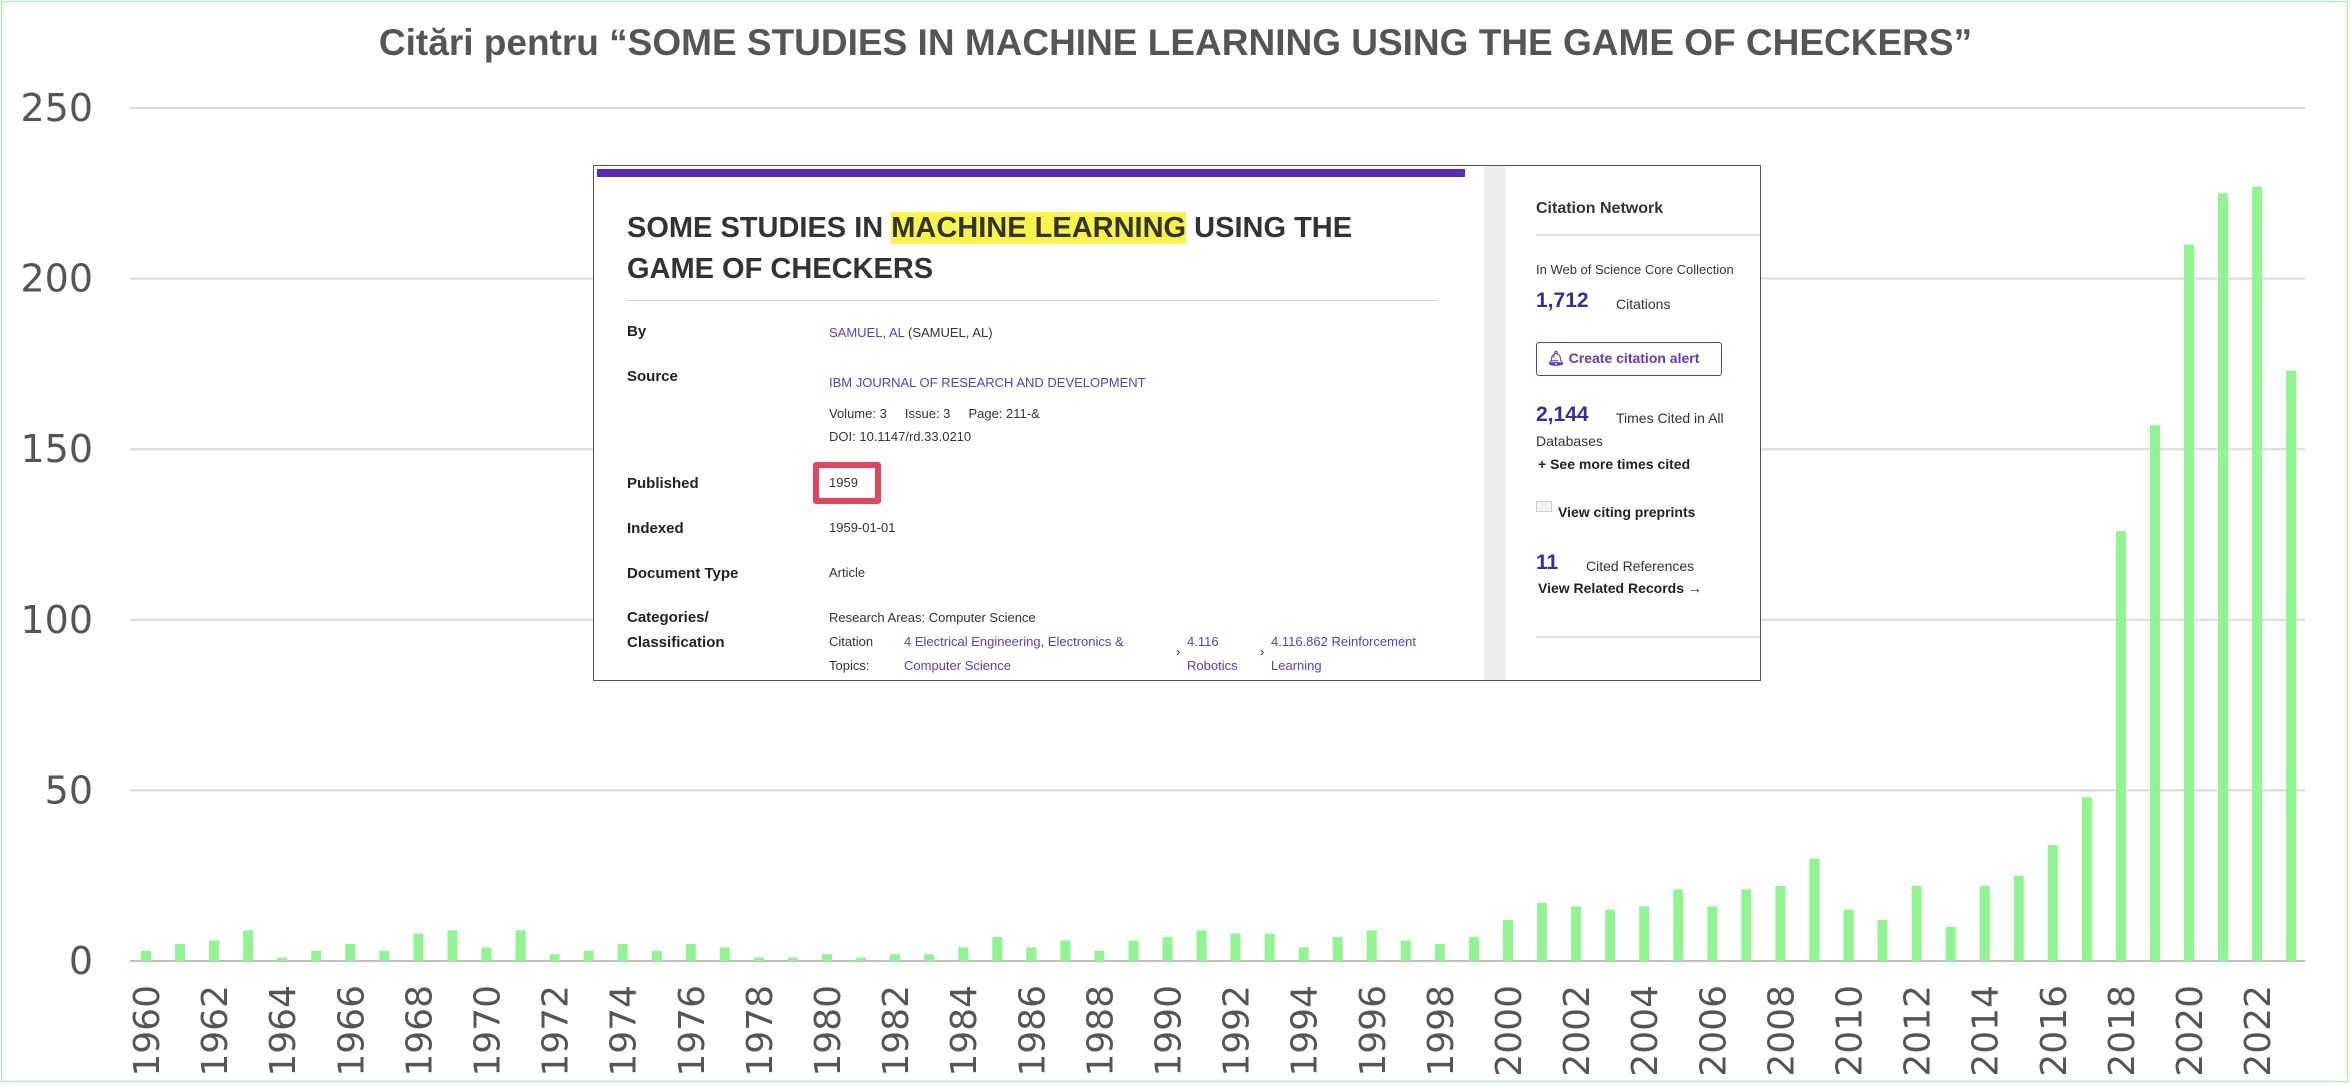 The height and width of the screenshot is (1085, 2351). What do you see at coordinates (1014, 642) in the screenshot?
I see `topic-link: 4 Electrical Engineering, Electronics &` at bounding box center [1014, 642].